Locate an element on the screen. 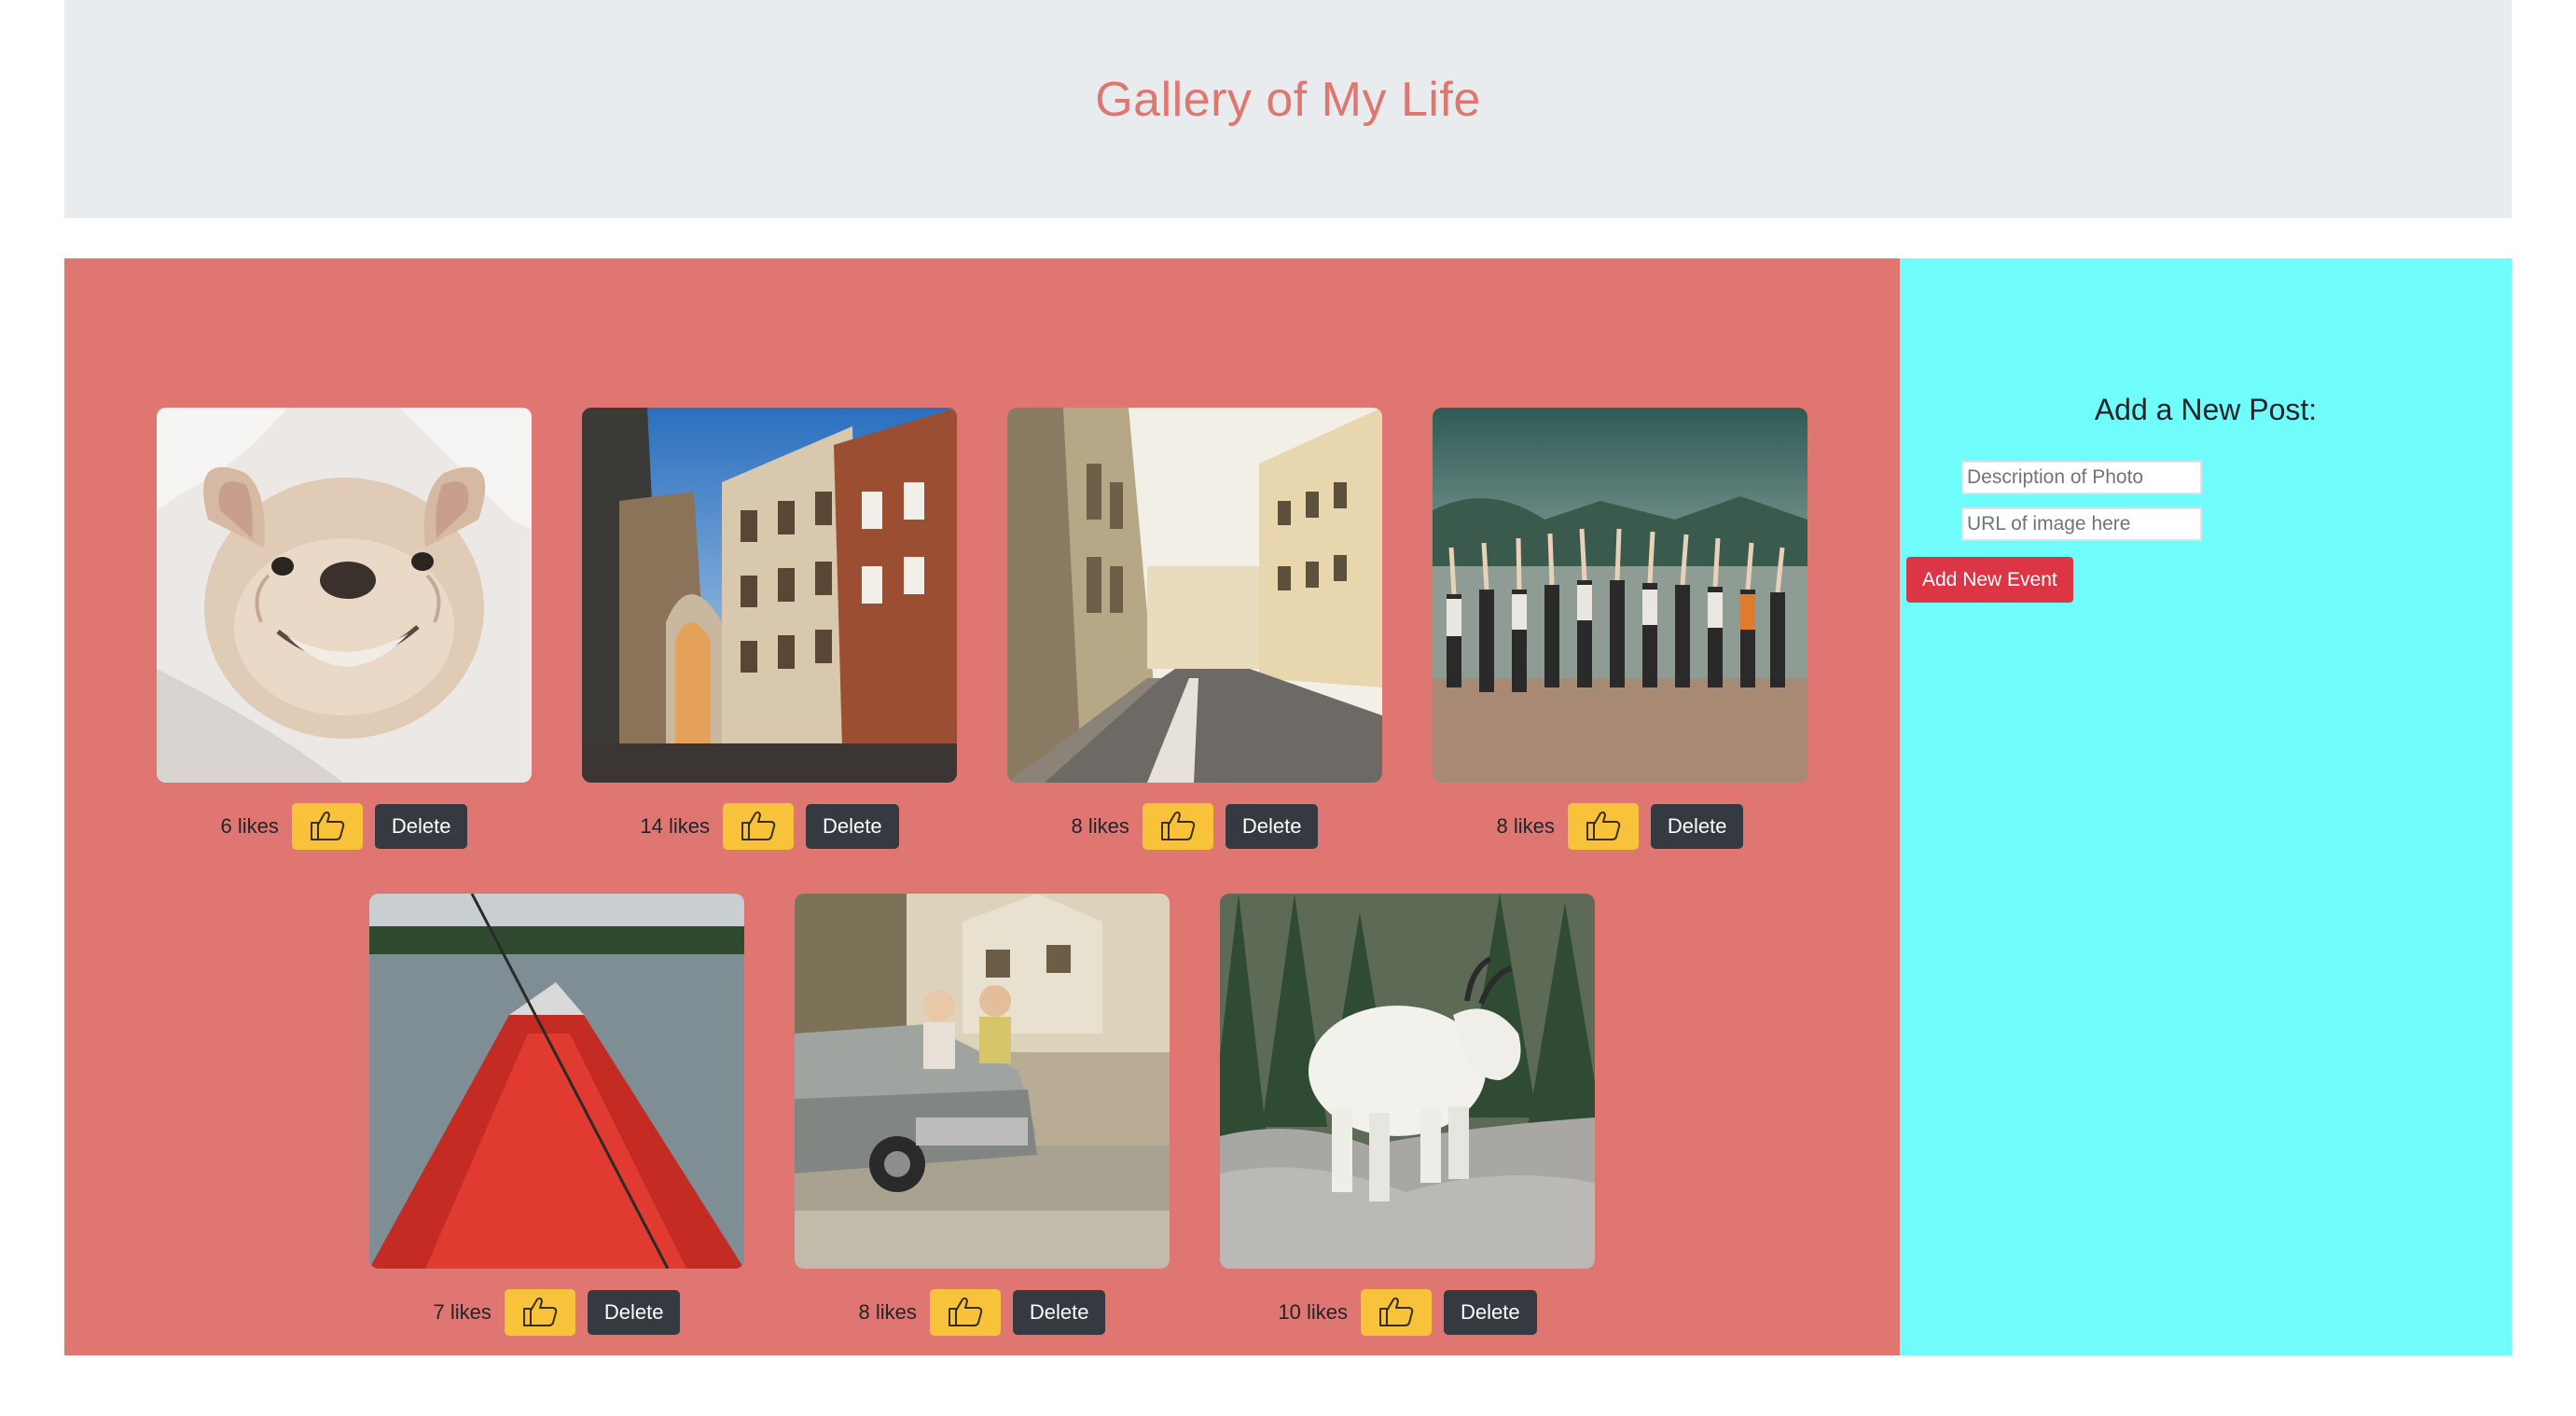 The image size is (2576, 1416). photo-card: 7 likes Delete is located at coordinates (556, 1115).